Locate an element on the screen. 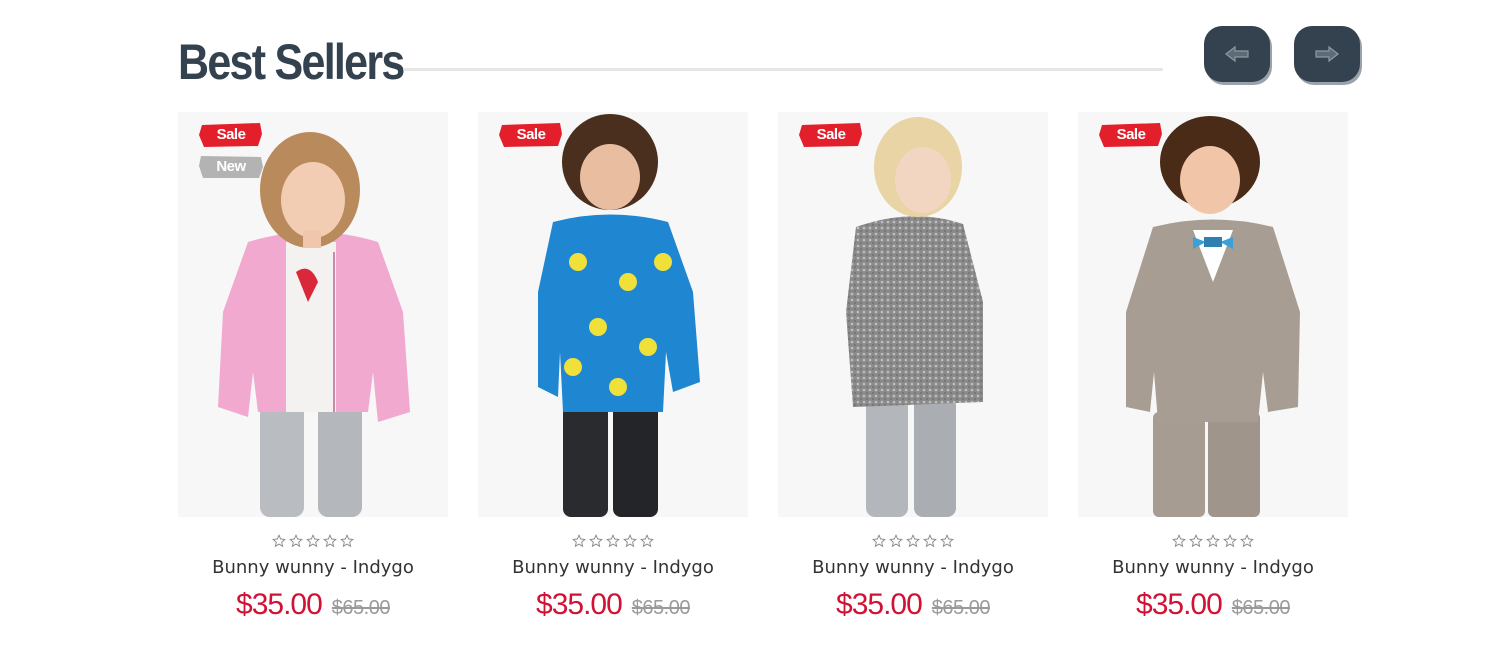 This screenshot has width=1500, height=668. product-image: Sale New is located at coordinates (313, 314).